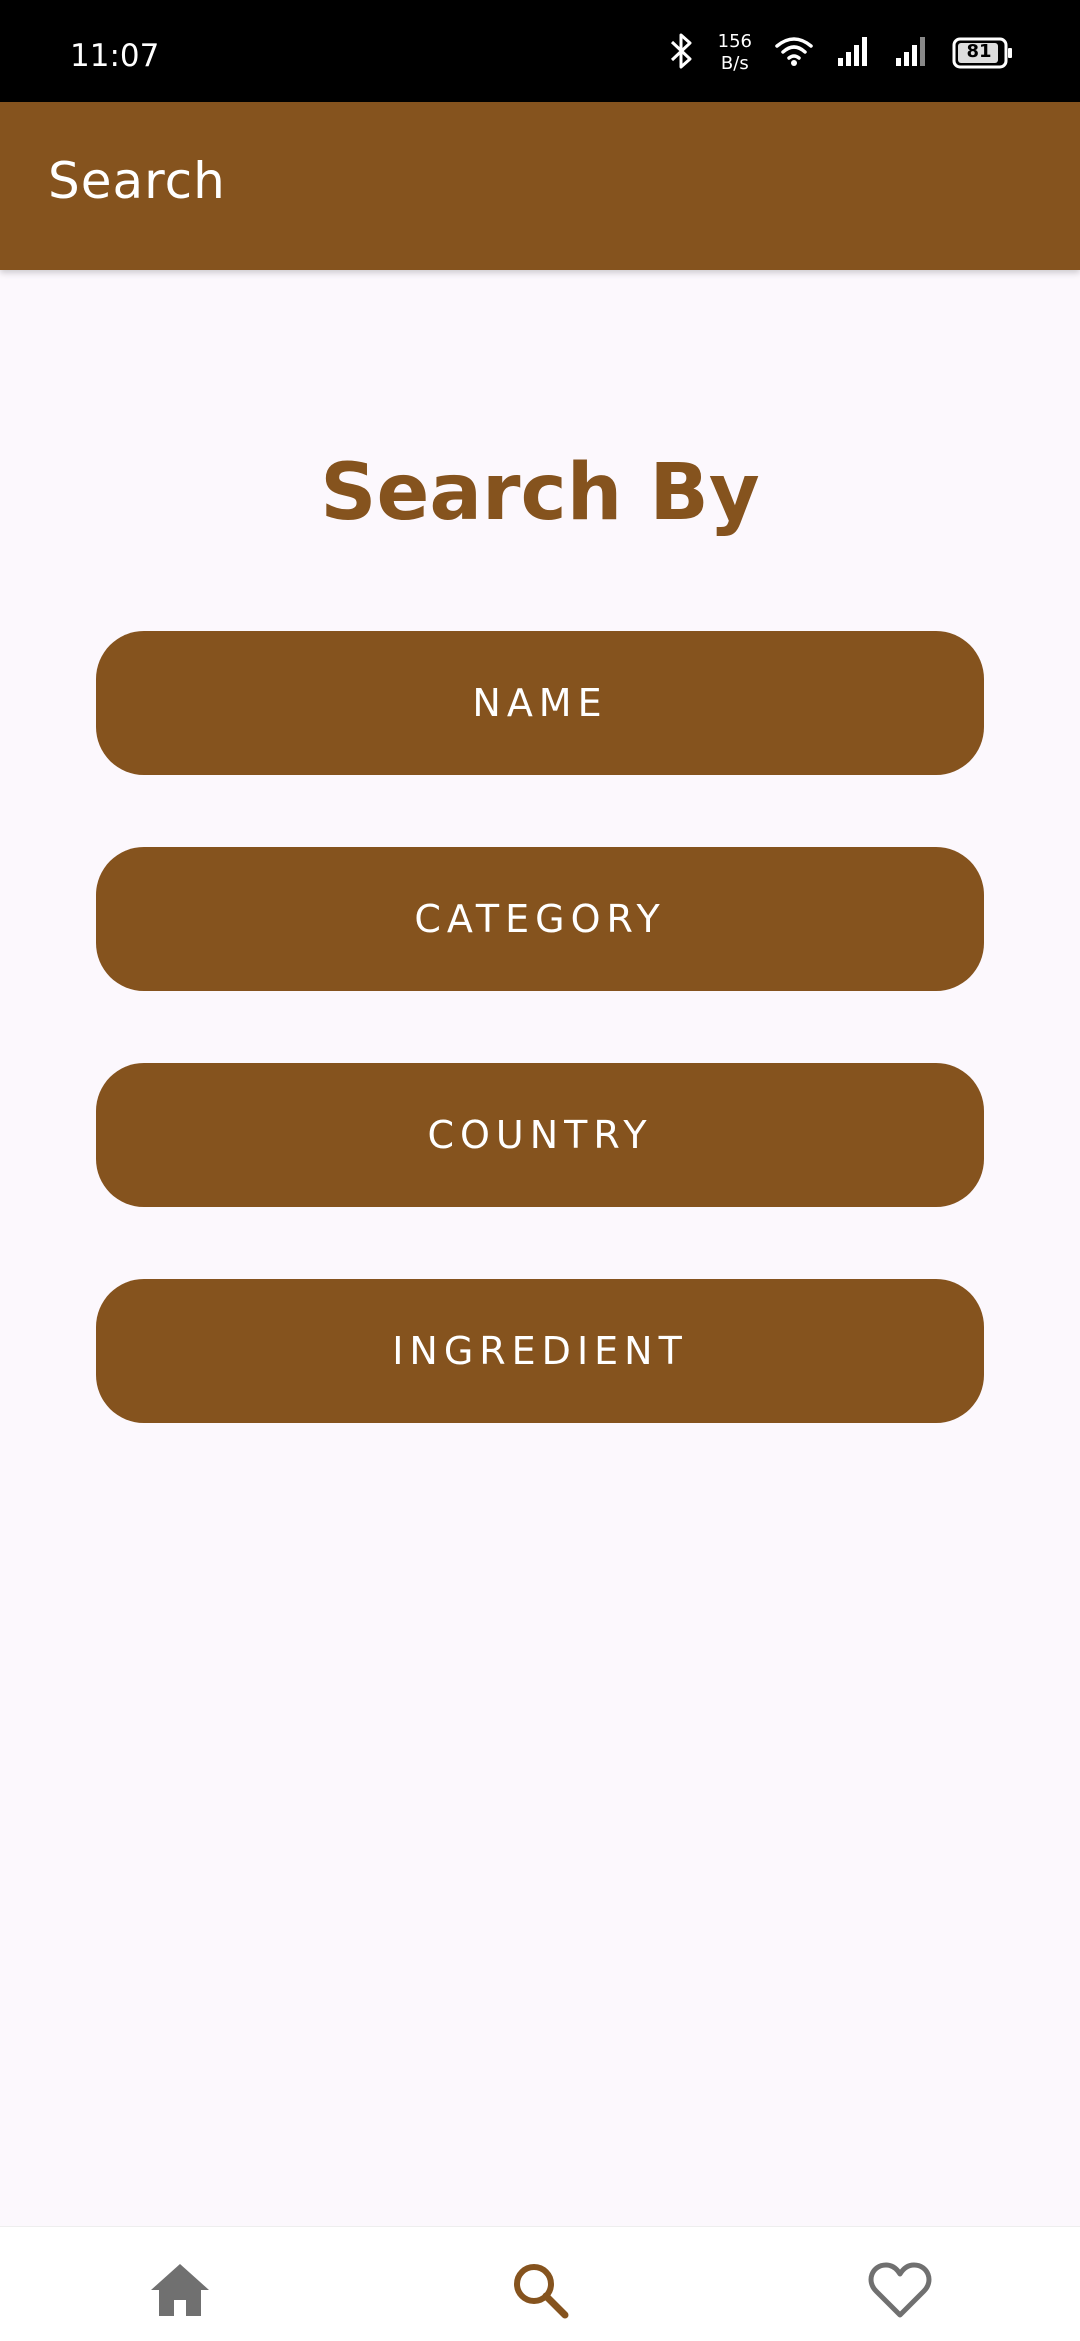 This screenshot has height=2341, width=1080. I want to click on search-by-ingredient-button: INGREDIENT, so click(540, 1351).